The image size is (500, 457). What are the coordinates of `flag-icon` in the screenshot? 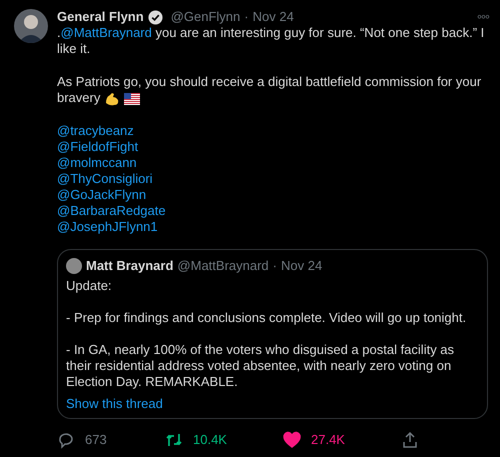 It's located at (132, 98).